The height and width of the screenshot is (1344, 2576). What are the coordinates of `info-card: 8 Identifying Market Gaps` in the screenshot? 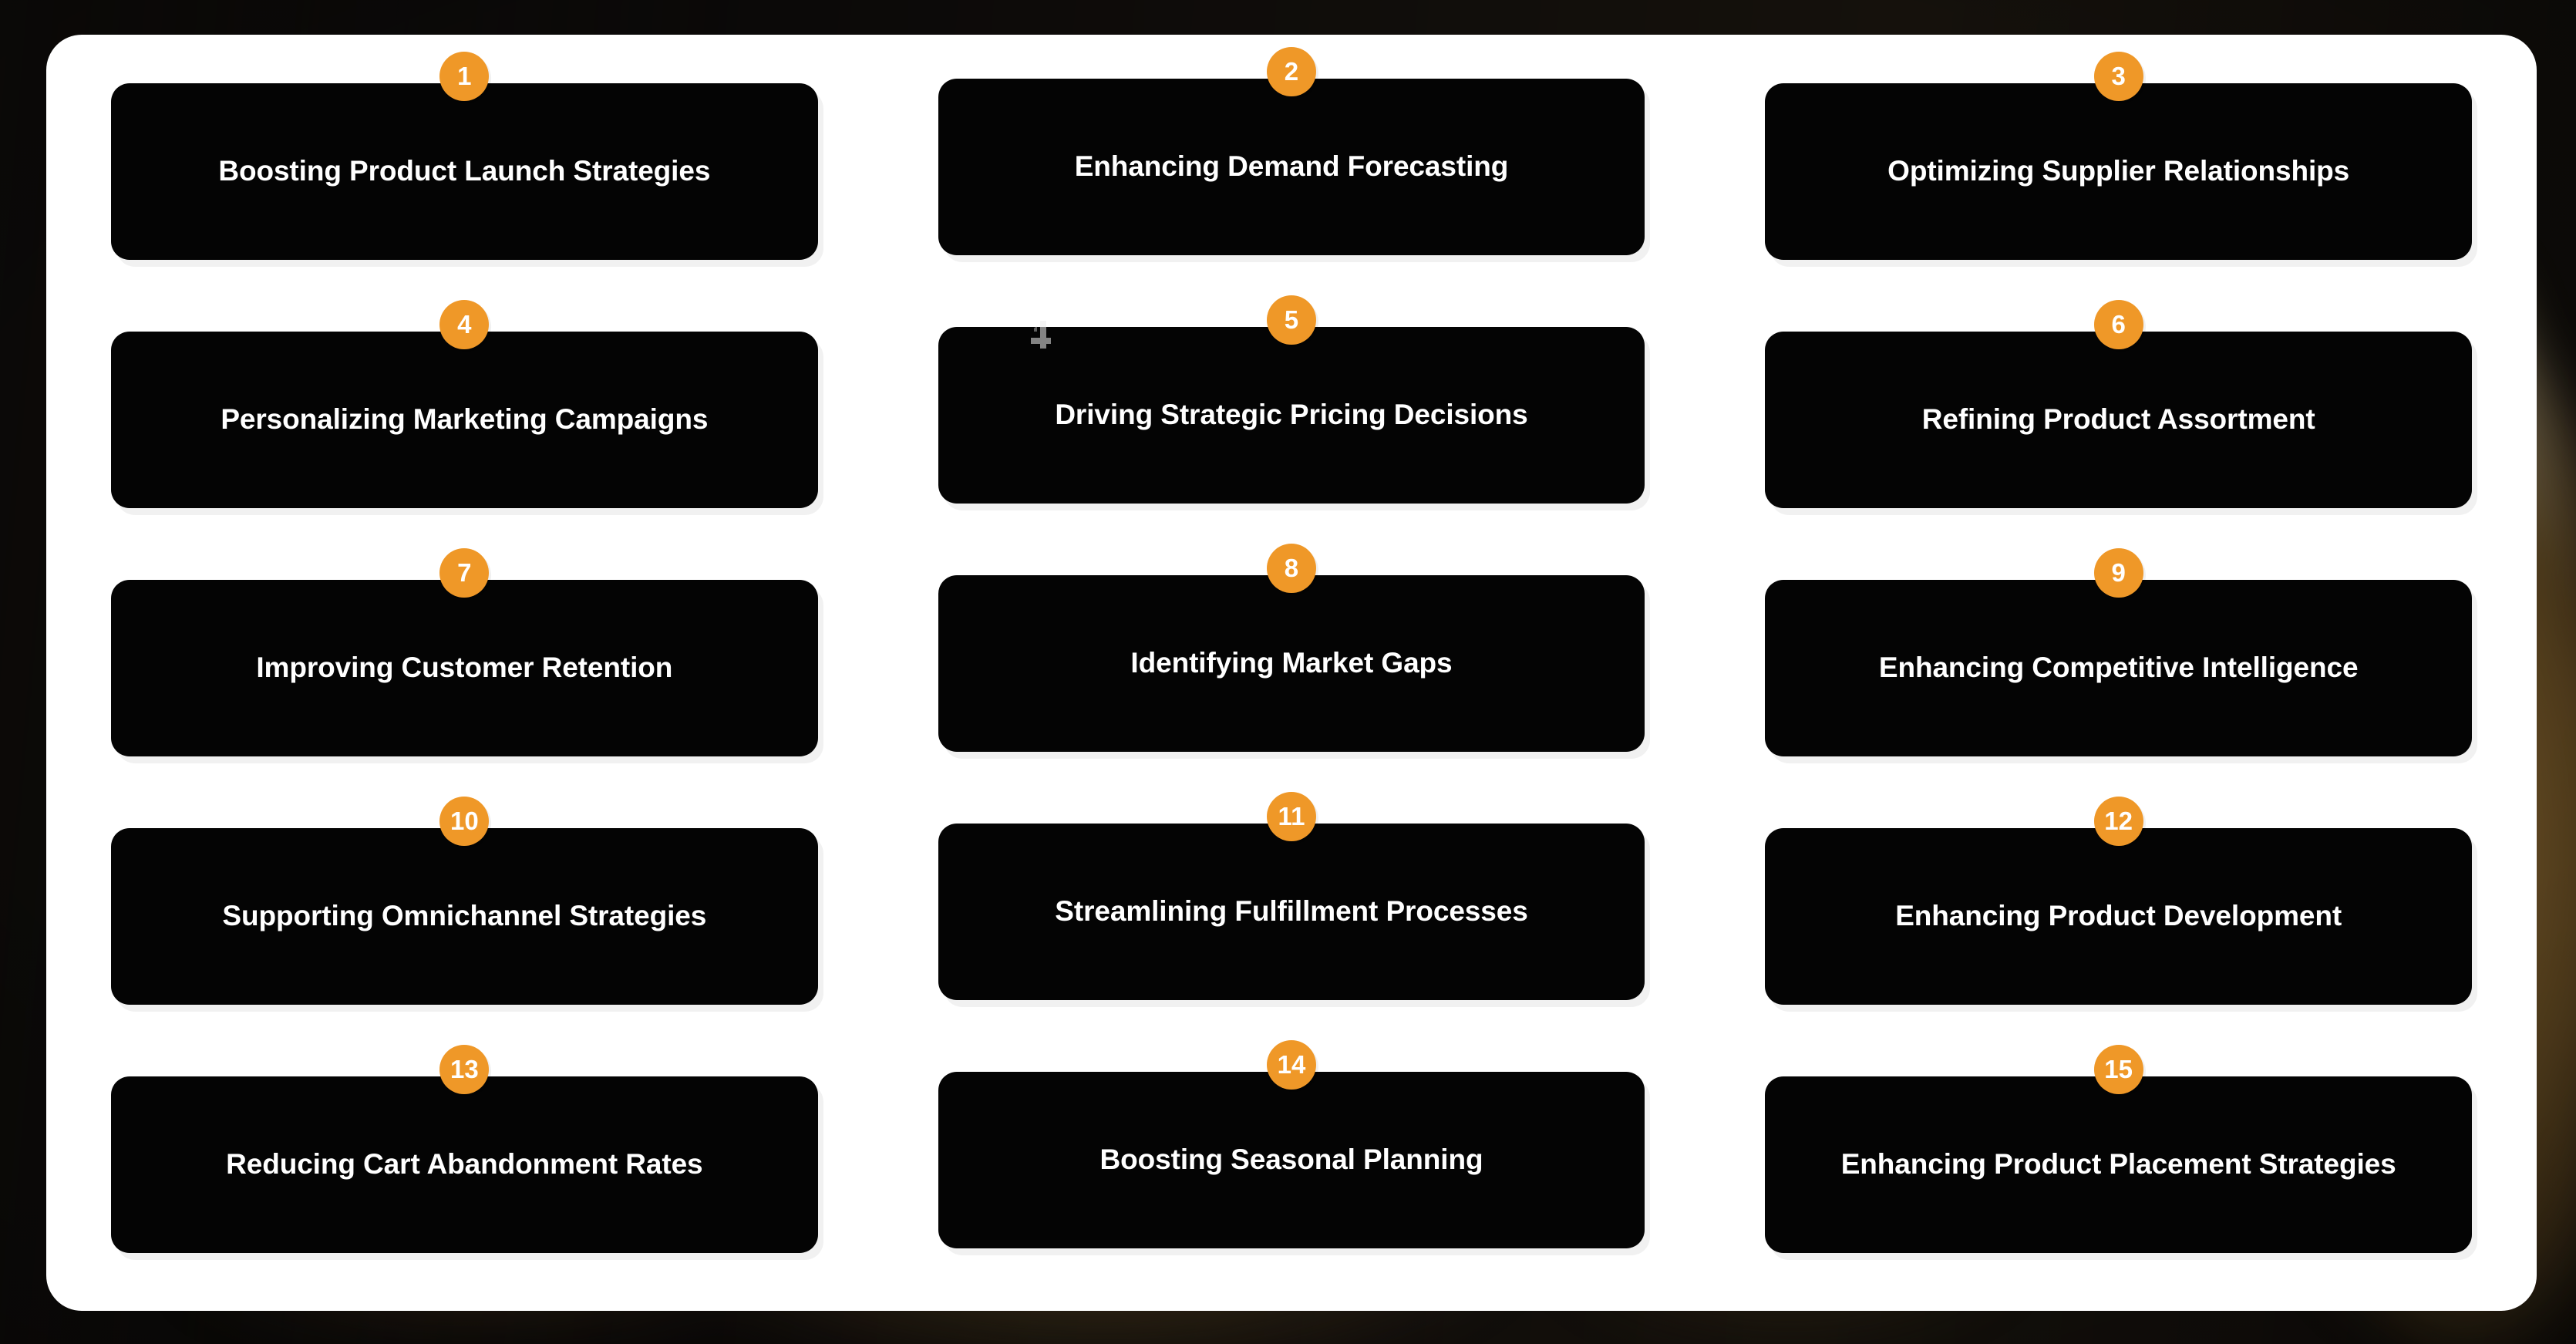 It's located at (1291, 648).